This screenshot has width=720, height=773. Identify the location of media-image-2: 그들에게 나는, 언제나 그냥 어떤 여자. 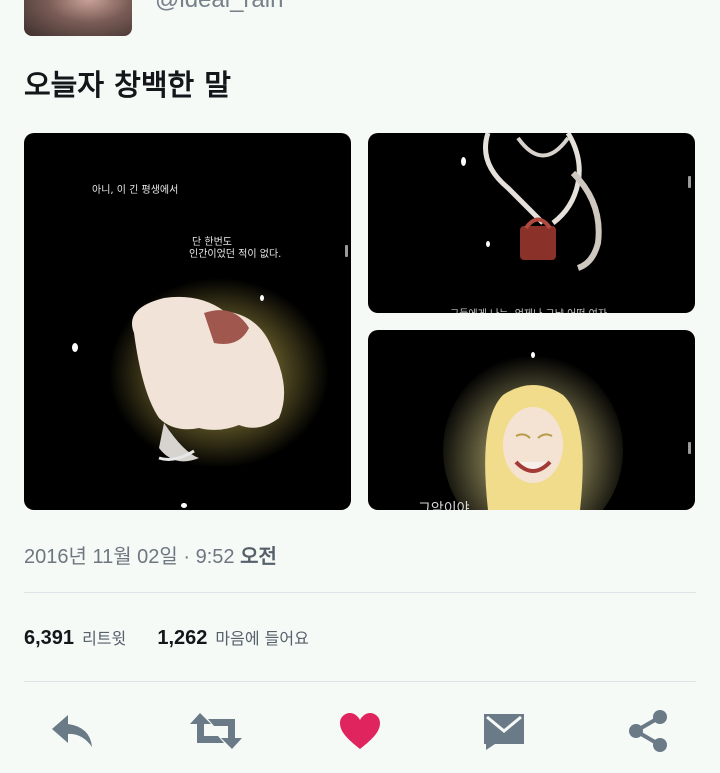
(531, 223).